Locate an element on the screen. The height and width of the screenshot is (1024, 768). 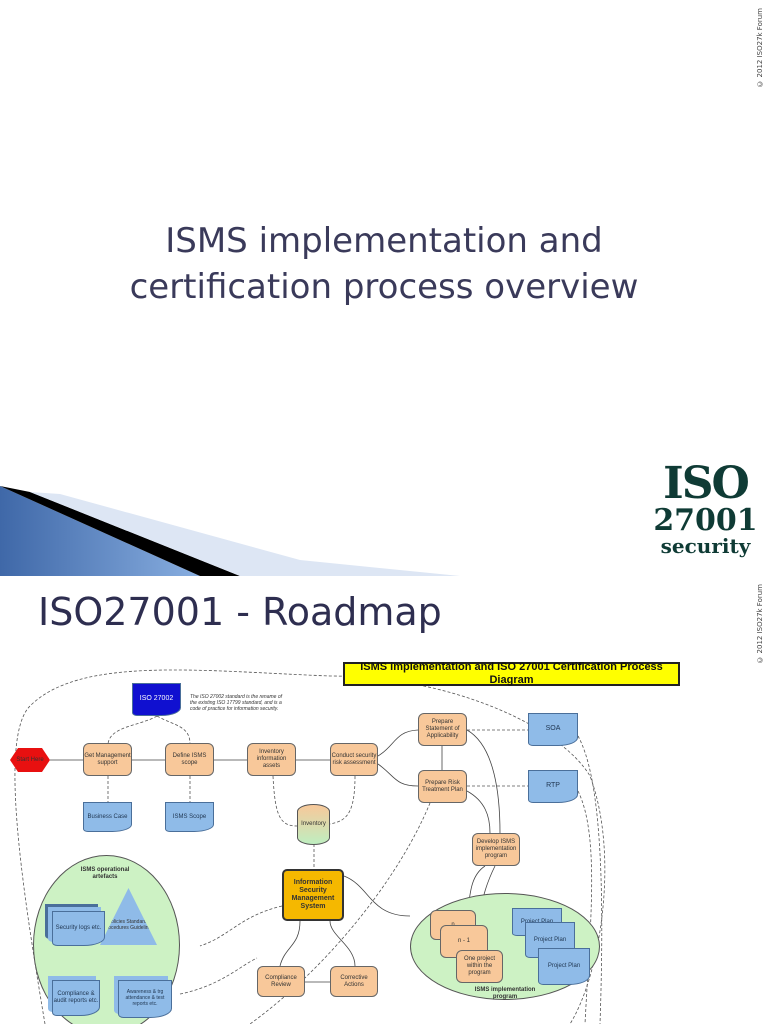
inventory-db: Inventory is located at coordinates (313, 824).